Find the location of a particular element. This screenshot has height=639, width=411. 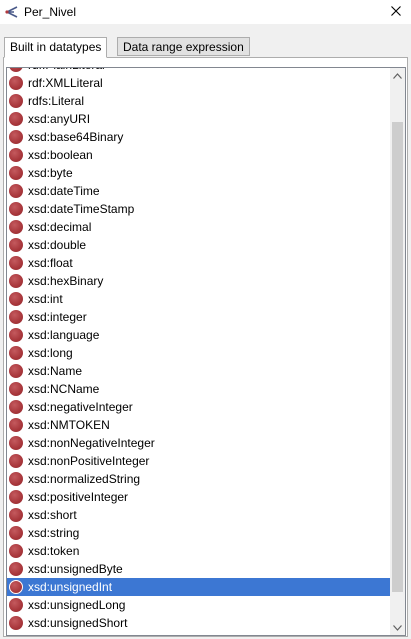

datatype-label: xsd:language is located at coordinates (64, 335).